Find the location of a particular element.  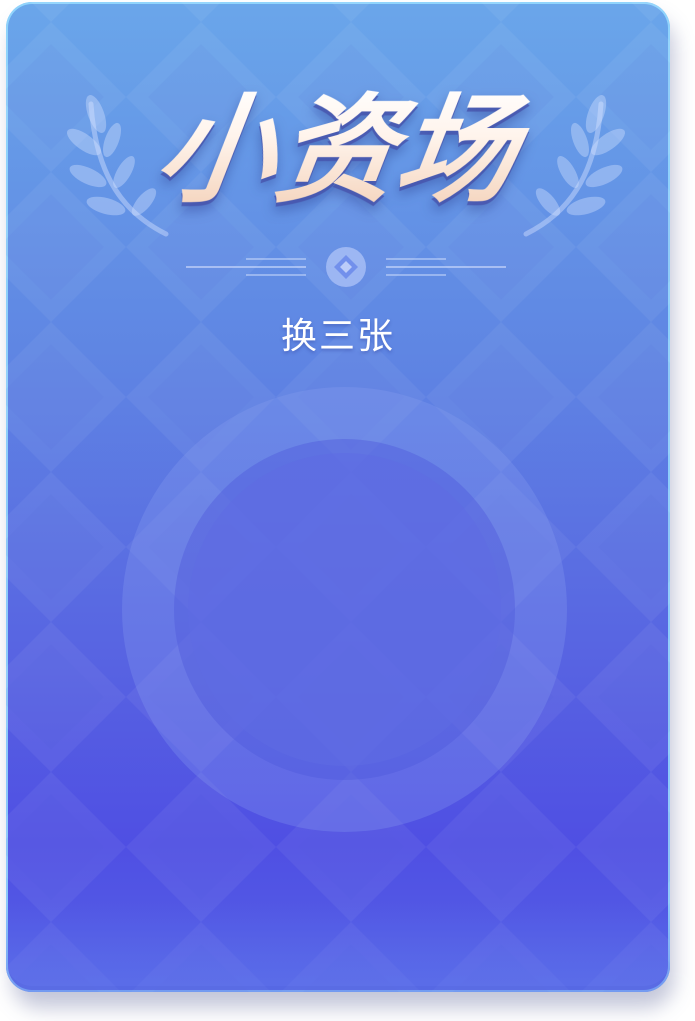

title-divider is located at coordinates (346, 267).